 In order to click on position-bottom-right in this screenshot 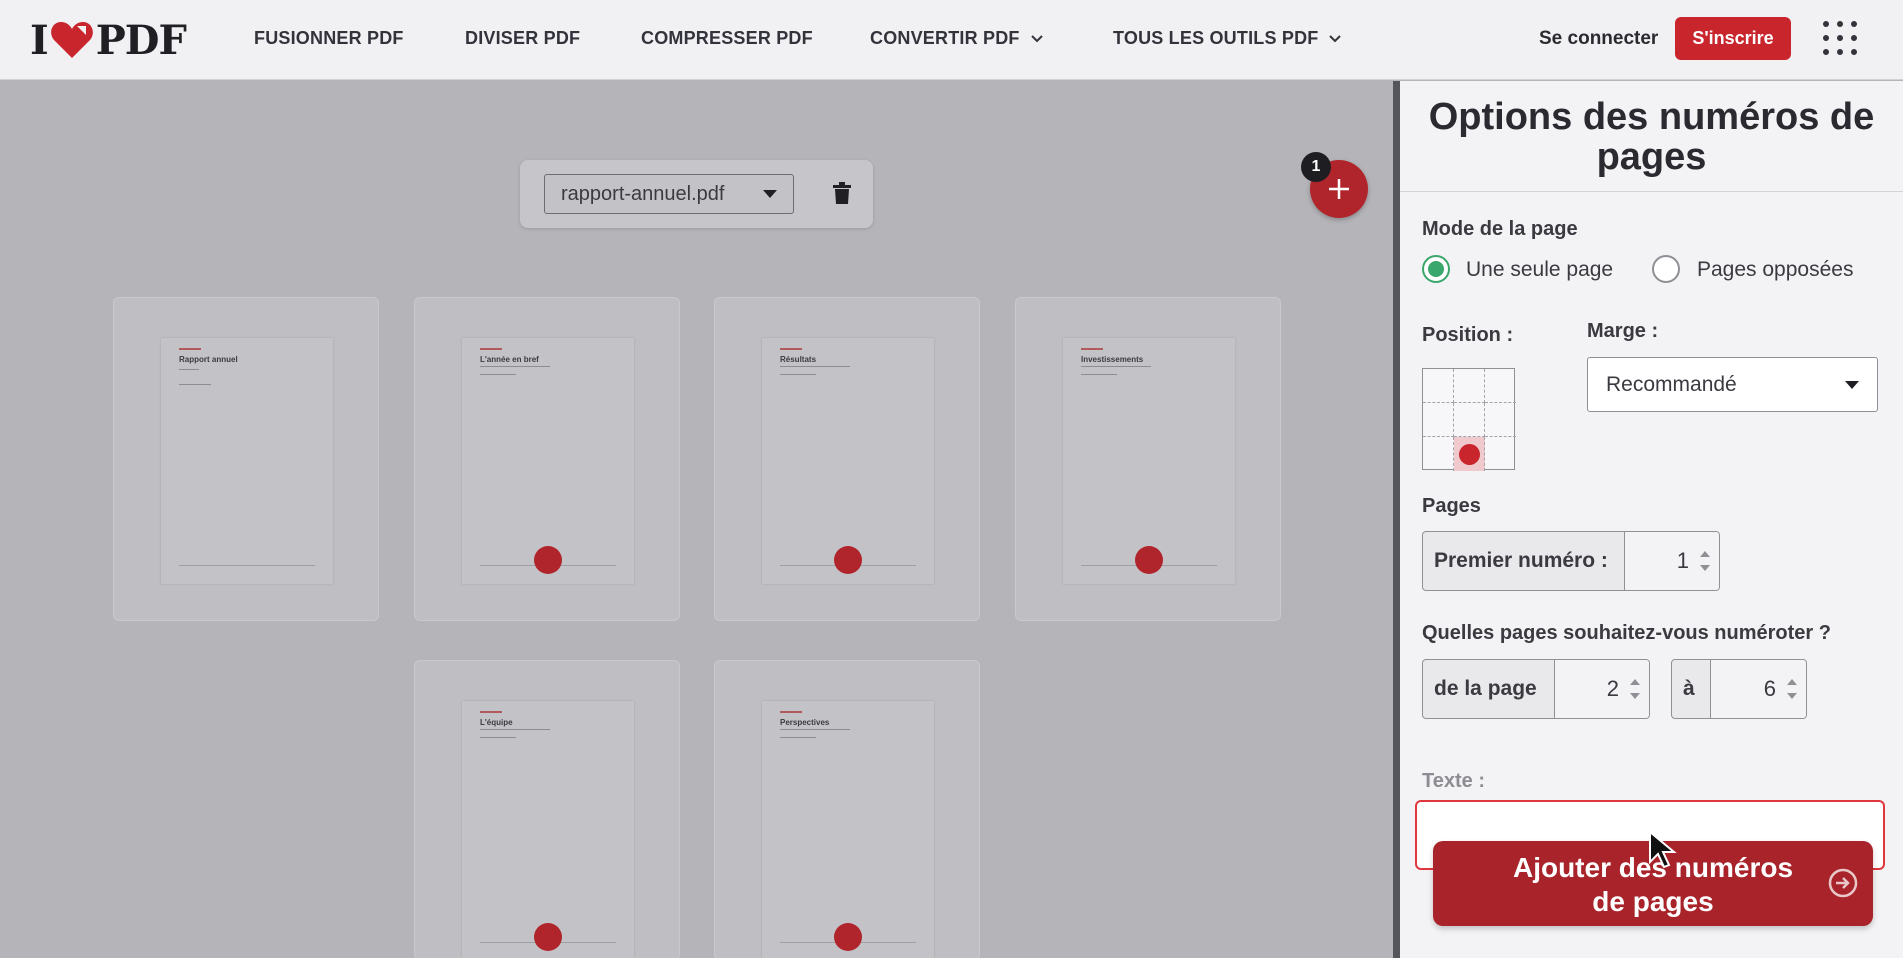, I will do `click(1500, 454)`.